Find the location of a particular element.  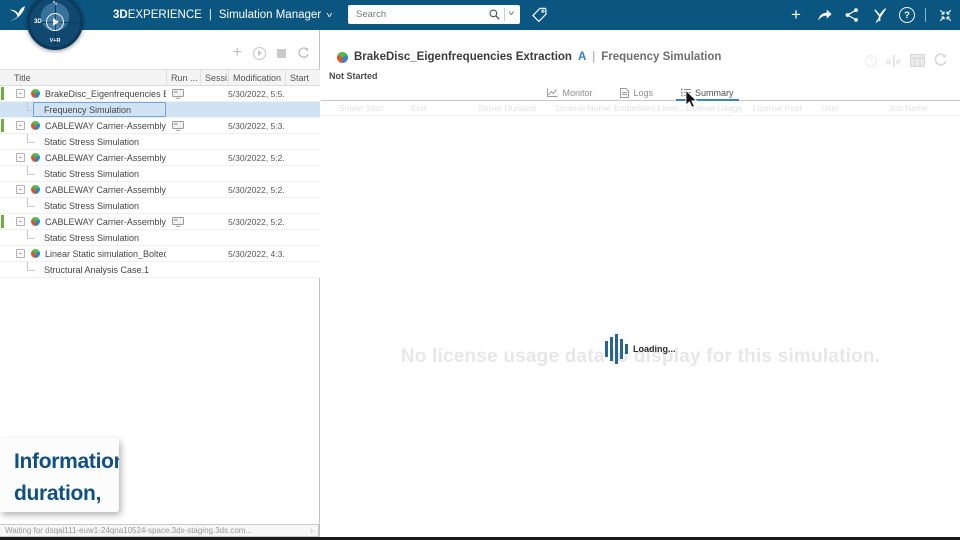

tab-logs-label: Logs is located at coordinates (643, 92).